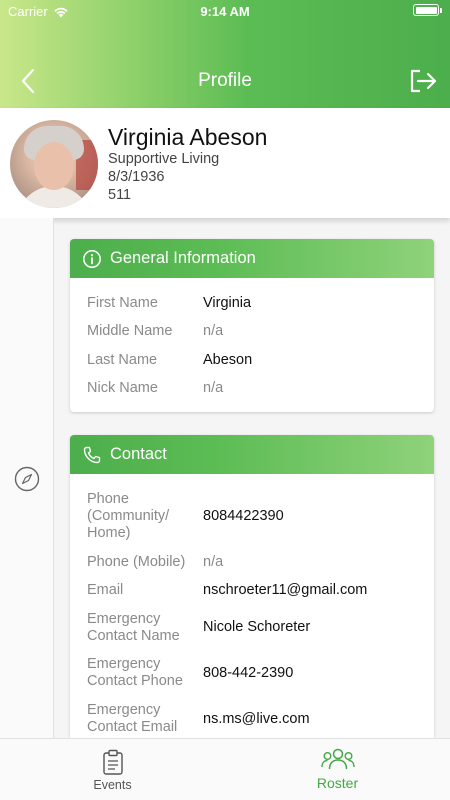 The width and height of the screenshot is (450, 800). I want to click on battery-fill, so click(426, 10).